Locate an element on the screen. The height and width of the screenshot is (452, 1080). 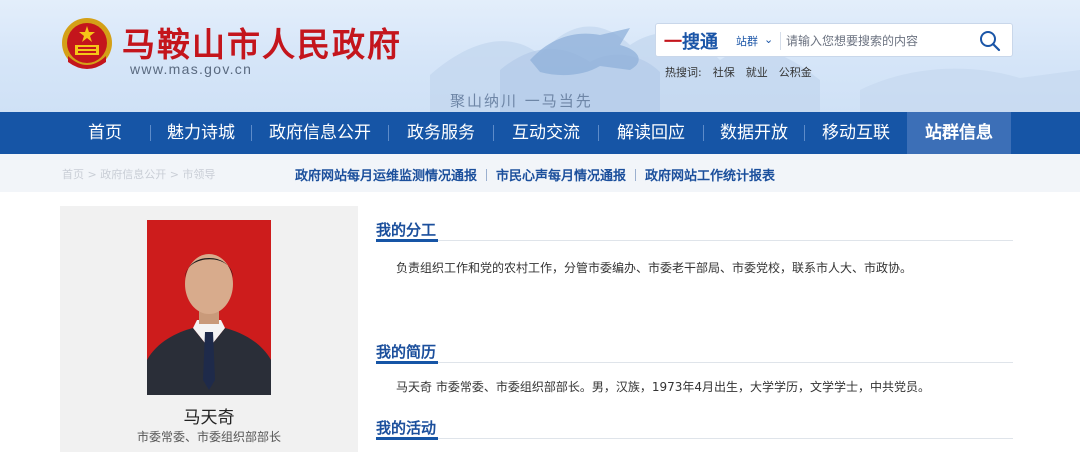
hot-search-label: 热搜词: is located at coordinates (683, 72).